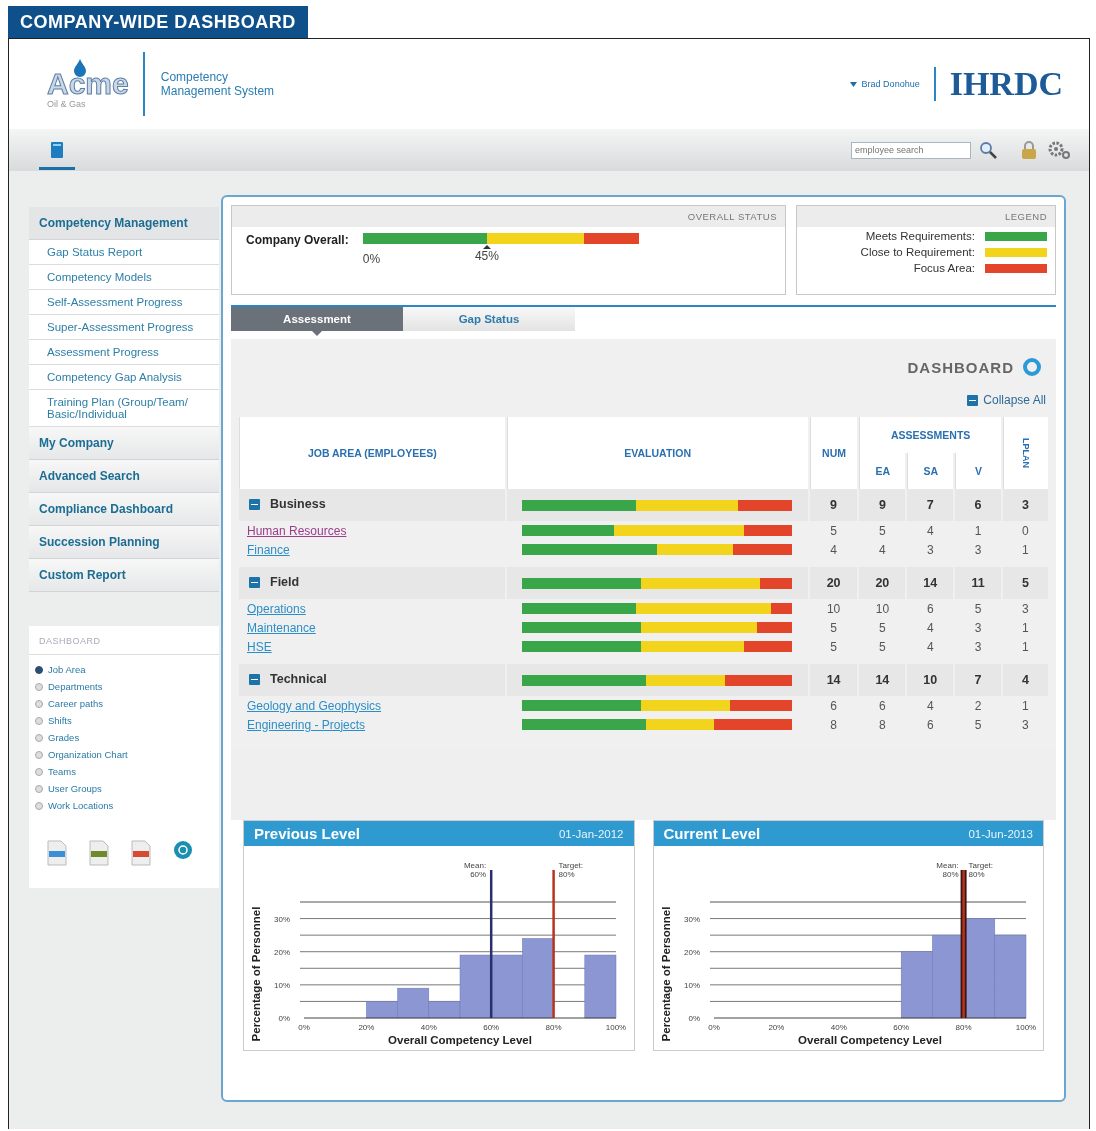 The image size is (1096, 1131). I want to click on table-cell: 10, so click(930, 680).